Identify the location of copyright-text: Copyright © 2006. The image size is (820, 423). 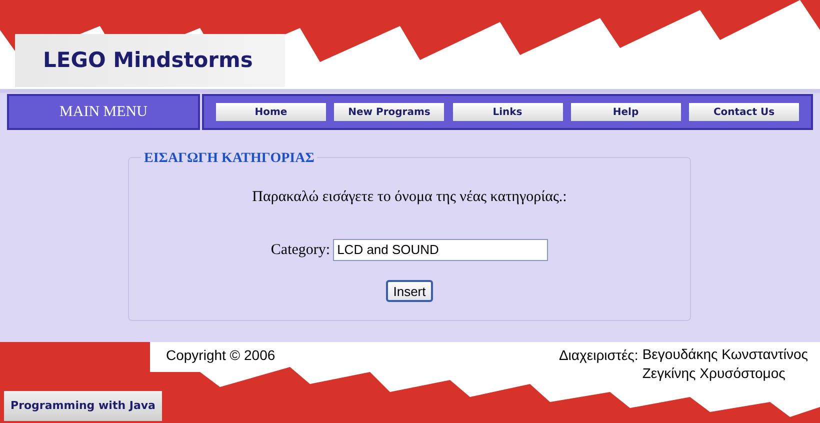
(221, 355).